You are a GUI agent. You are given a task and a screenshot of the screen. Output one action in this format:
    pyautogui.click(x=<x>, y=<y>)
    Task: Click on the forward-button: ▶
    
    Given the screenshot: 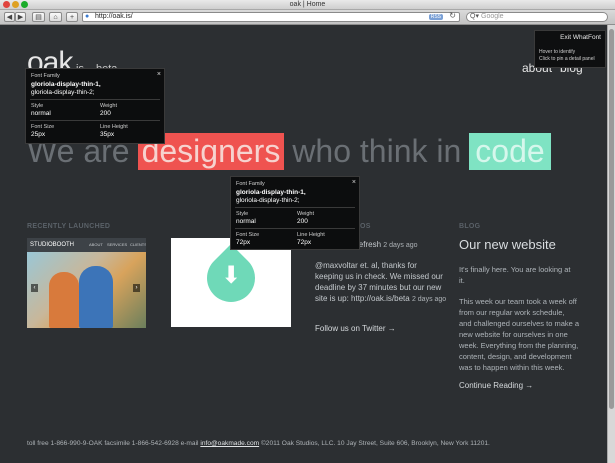 What is the action you would take?
    pyautogui.click(x=20, y=17)
    